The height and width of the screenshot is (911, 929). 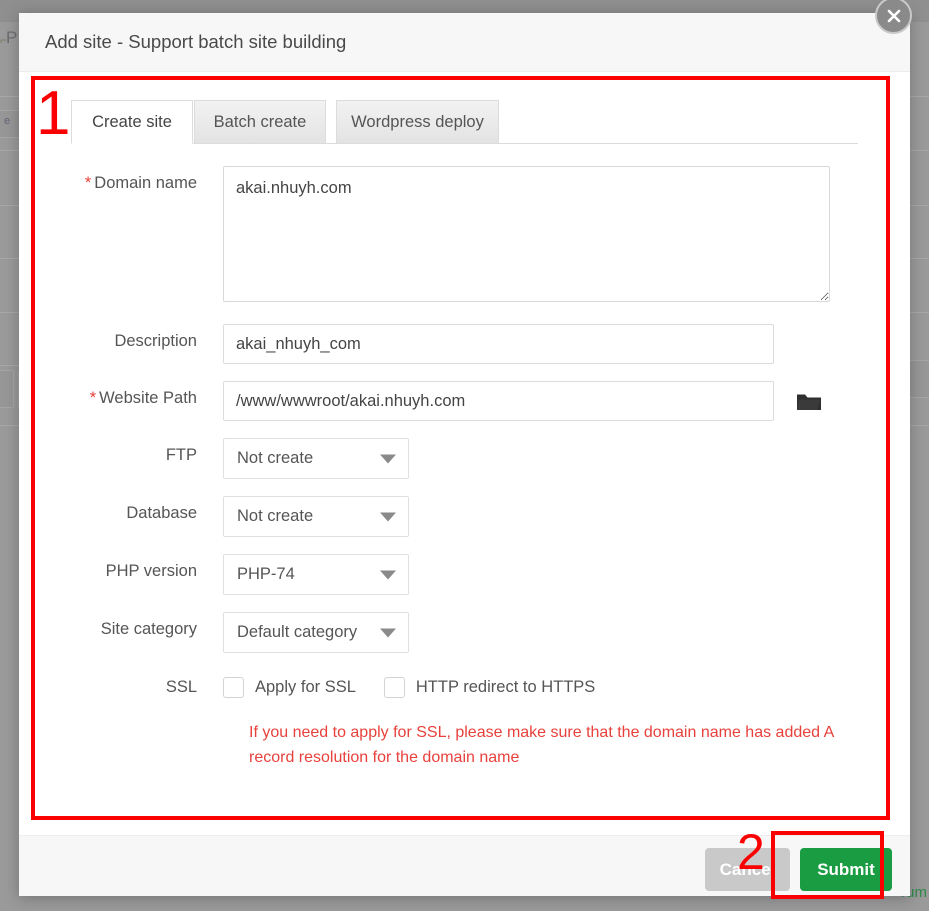 I want to click on field-ssl: Apply for SSL HTTP redirect to HTTPS, so click(x=423, y=687).